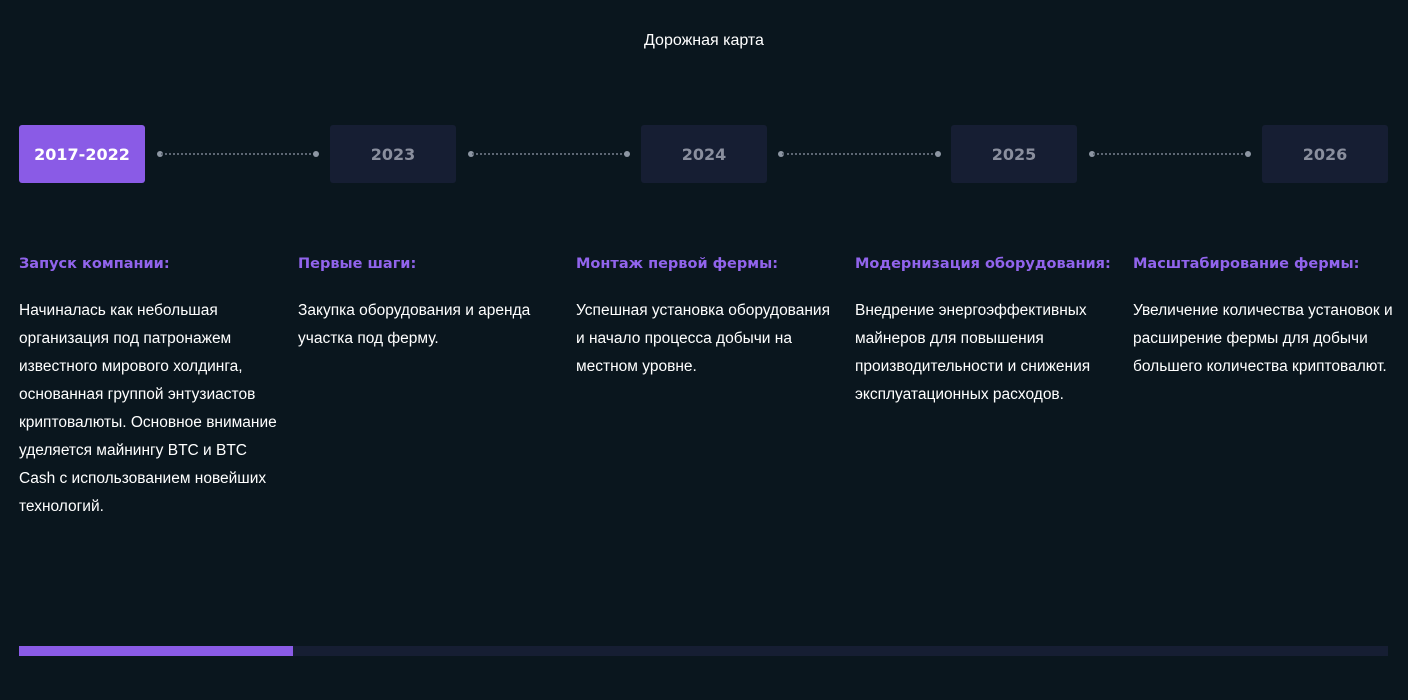 The width and height of the screenshot is (1408, 700). I want to click on roadmap-timeline: 2017-2022 2023 2024 2025 2026, so click(703, 154).